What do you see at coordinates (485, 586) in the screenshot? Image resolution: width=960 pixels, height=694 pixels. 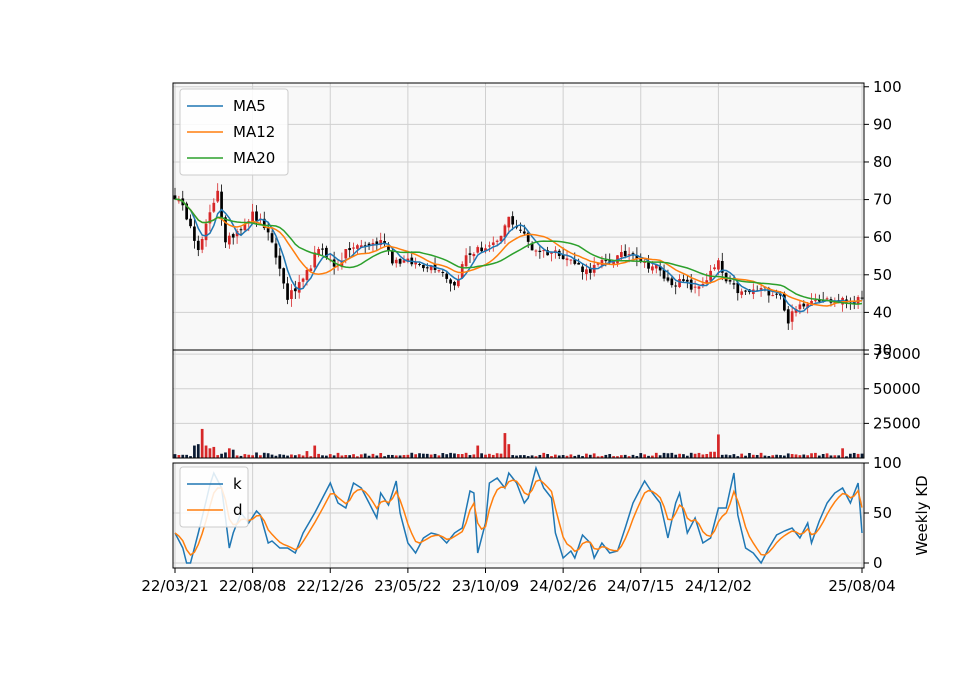 I see `x-tick-label: 23/10/09` at bounding box center [485, 586].